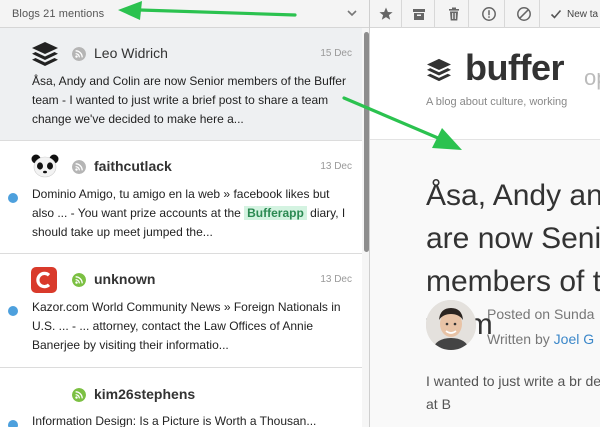  Describe the element at coordinates (439, 70) in the screenshot. I see `buffer-logo-icon` at that location.